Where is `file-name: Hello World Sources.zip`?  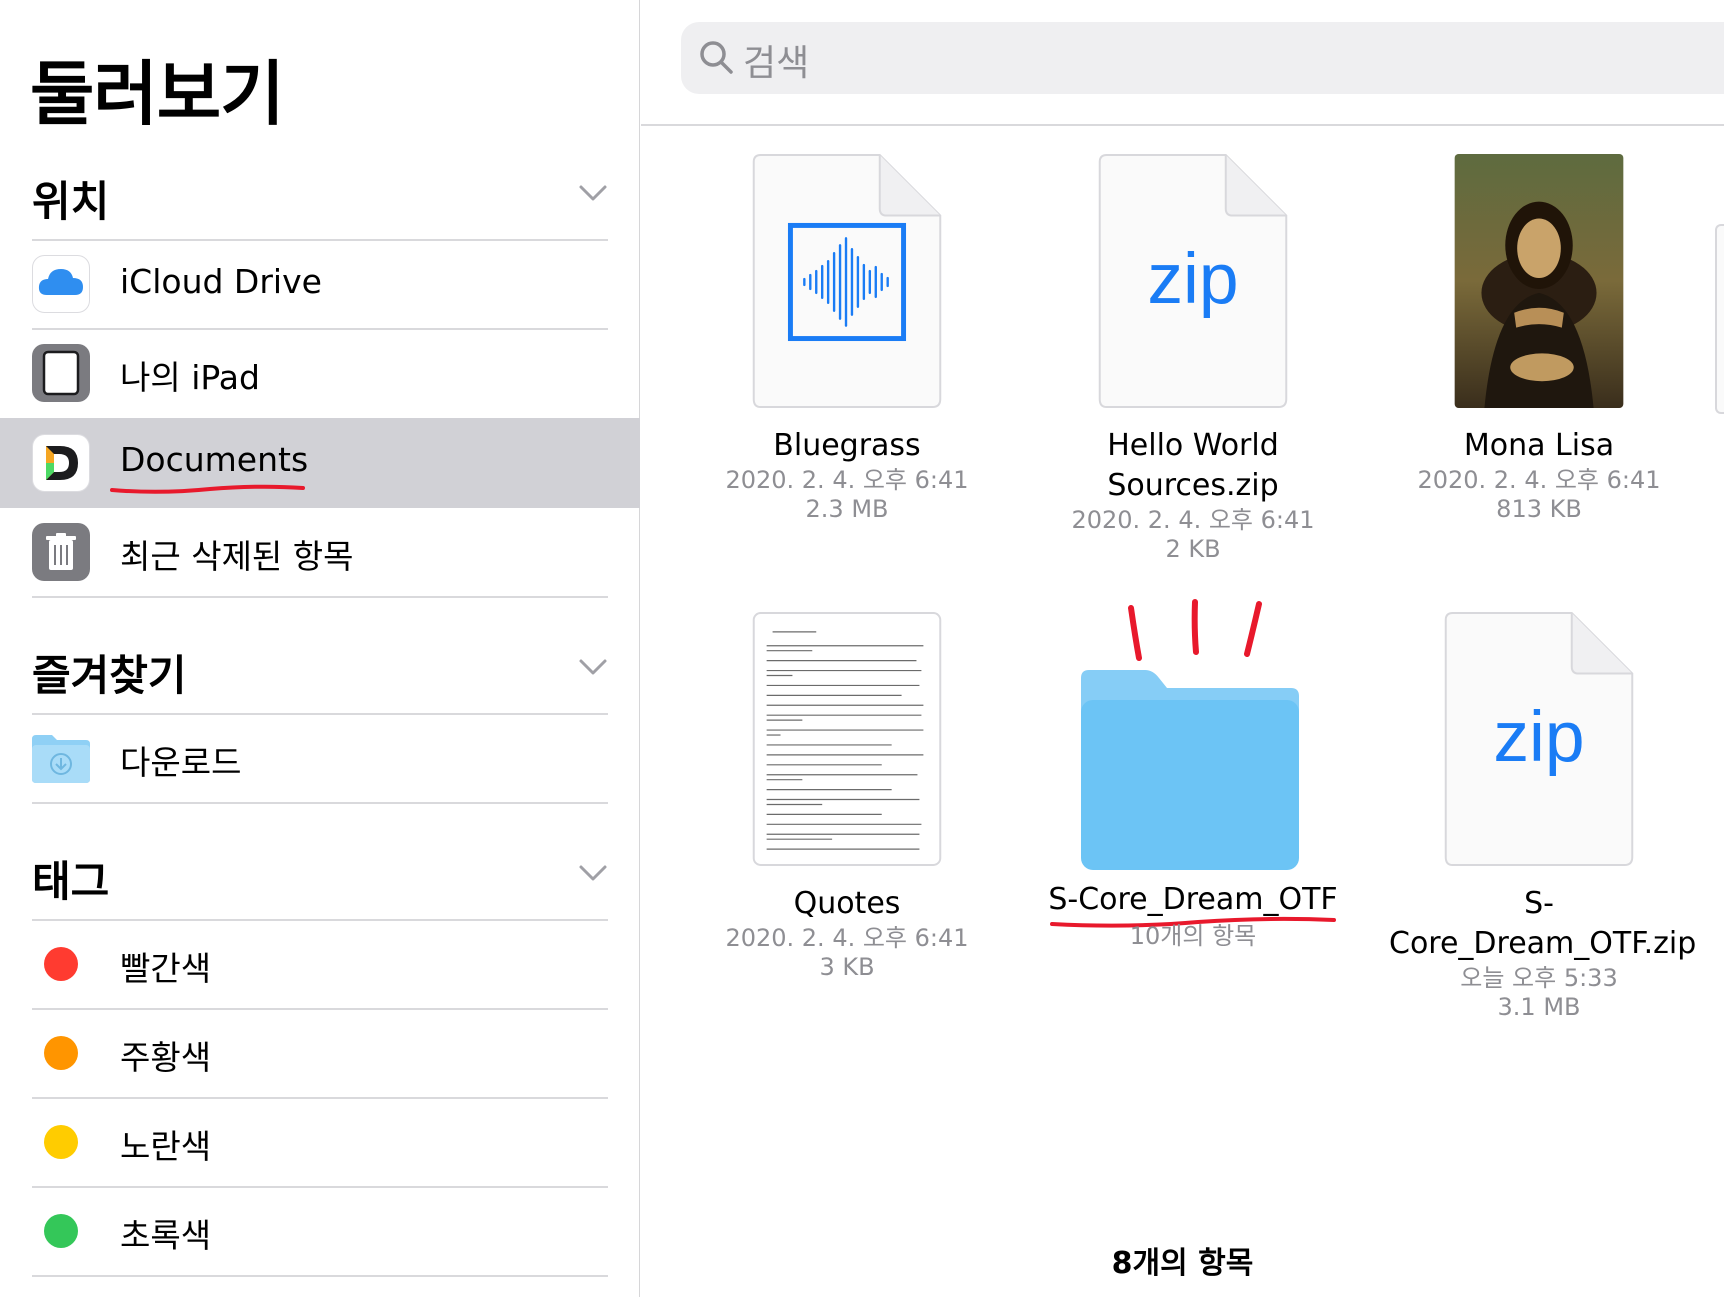
file-name: Hello World Sources.zip is located at coordinates (1193, 465).